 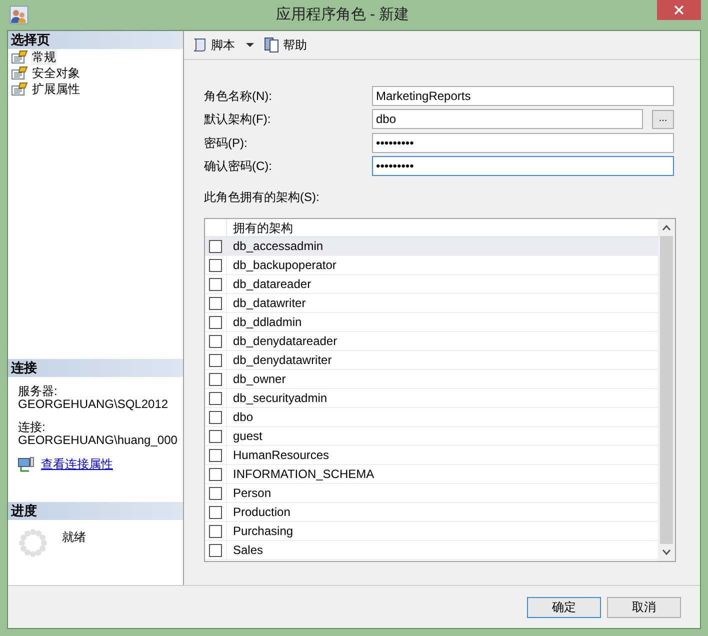 What do you see at coordinates (278, 246) in the screenshot?
I see `schema-name: db_accessadmin` at bounding box center [278, 246].